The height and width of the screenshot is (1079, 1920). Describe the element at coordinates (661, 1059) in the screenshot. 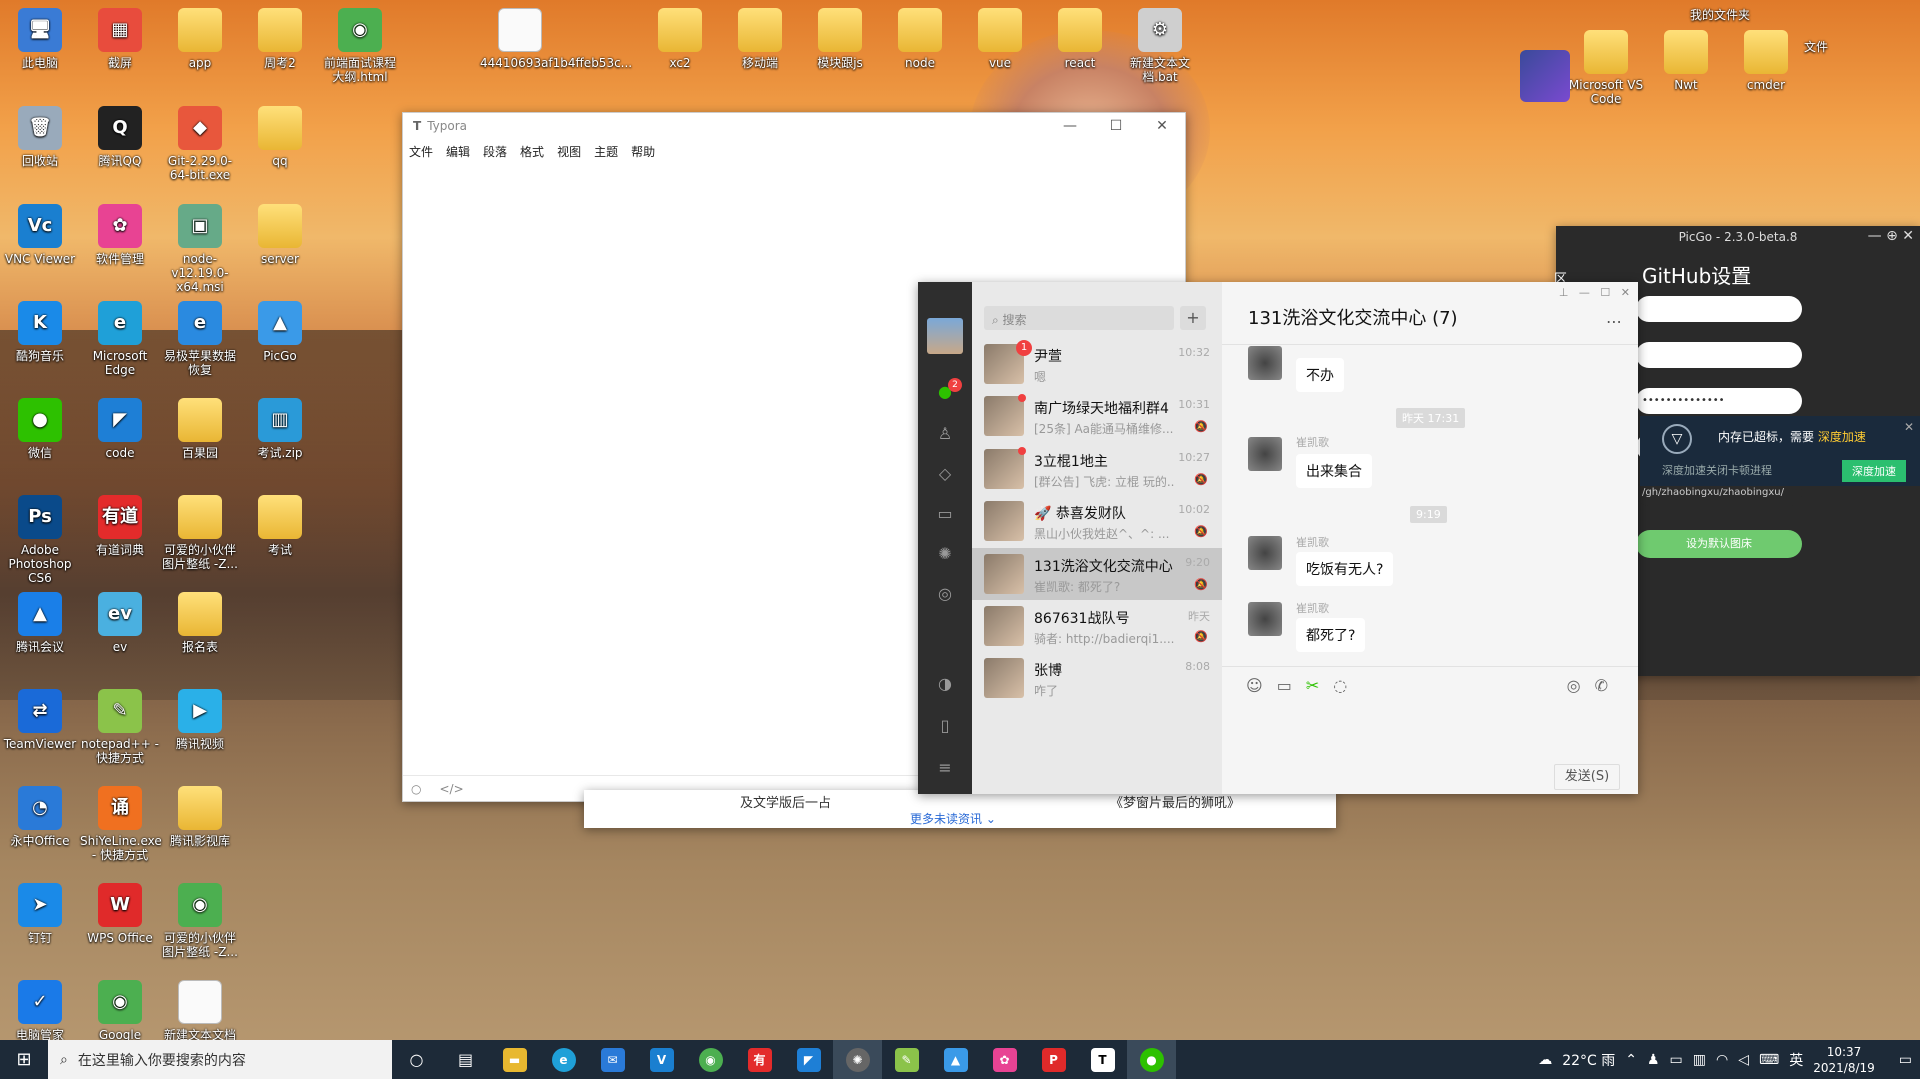

I see `vnc-icon: V` at that location.